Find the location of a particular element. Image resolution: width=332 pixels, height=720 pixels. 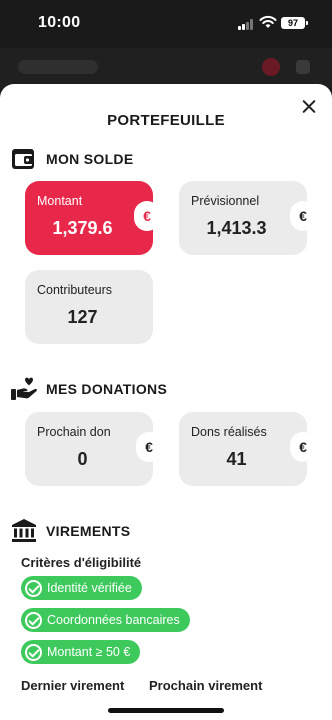

sheet-title: PORTEFEUILLE is located at coordinates (166, 120).